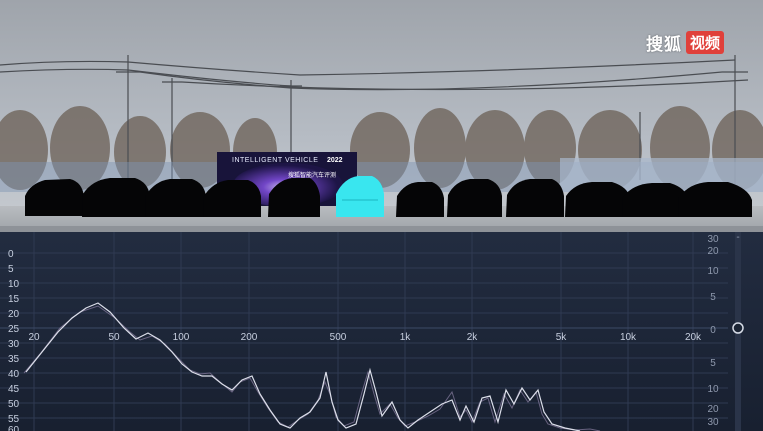 The height and width of the screenshot is (431, 763). I want to click on banner-subtitle: 搜狐智能汽车评测, so click(312, 176).